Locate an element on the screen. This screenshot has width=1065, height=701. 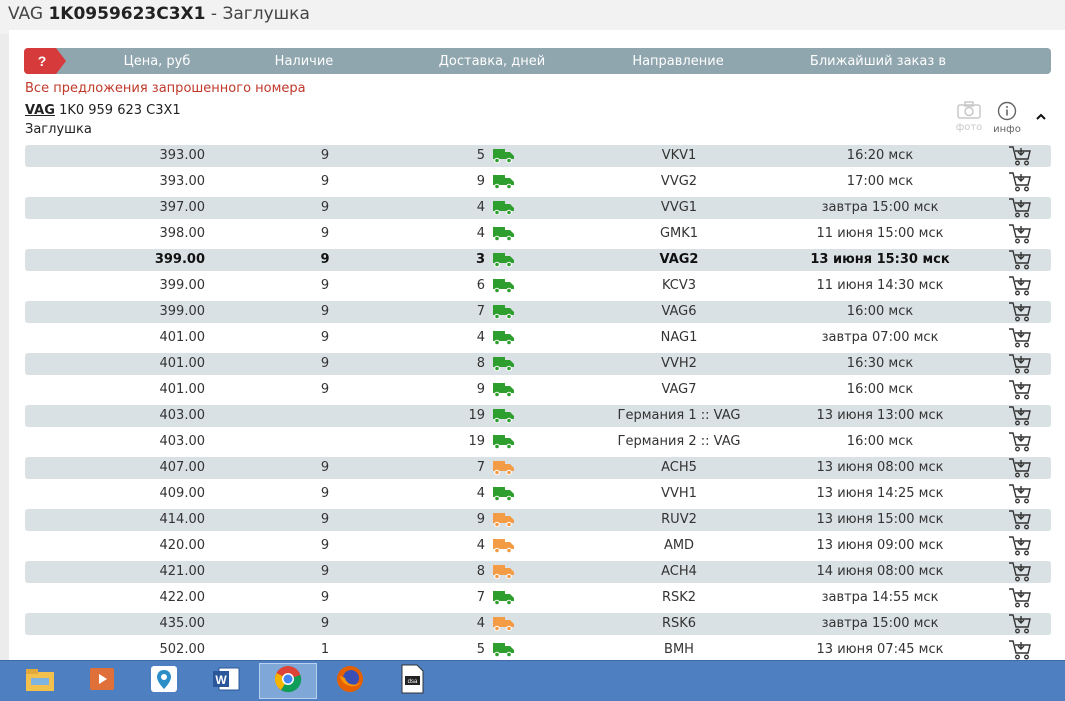
offer-delivery-days: 7 is located at coordinates (480, 467).